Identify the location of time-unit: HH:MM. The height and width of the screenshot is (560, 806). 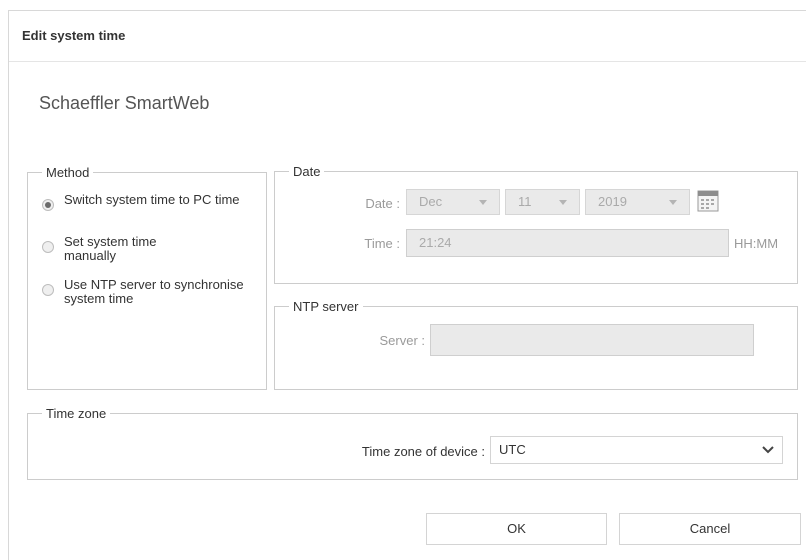
(756, 243).